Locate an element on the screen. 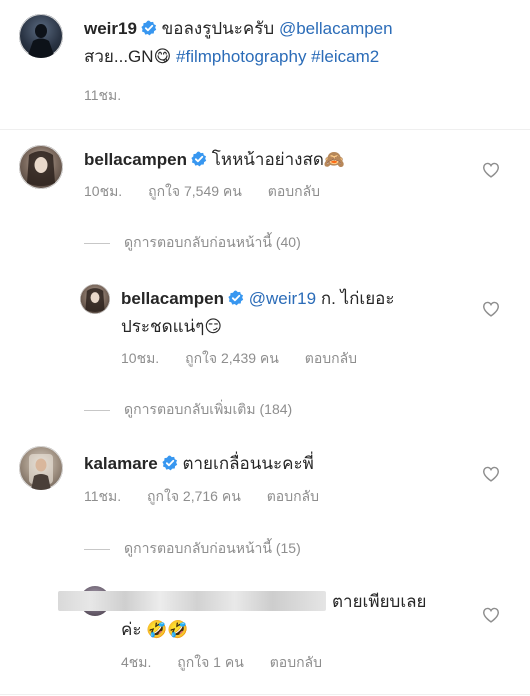  caption-emoji: 😋 is located at coordinates (162, 57).